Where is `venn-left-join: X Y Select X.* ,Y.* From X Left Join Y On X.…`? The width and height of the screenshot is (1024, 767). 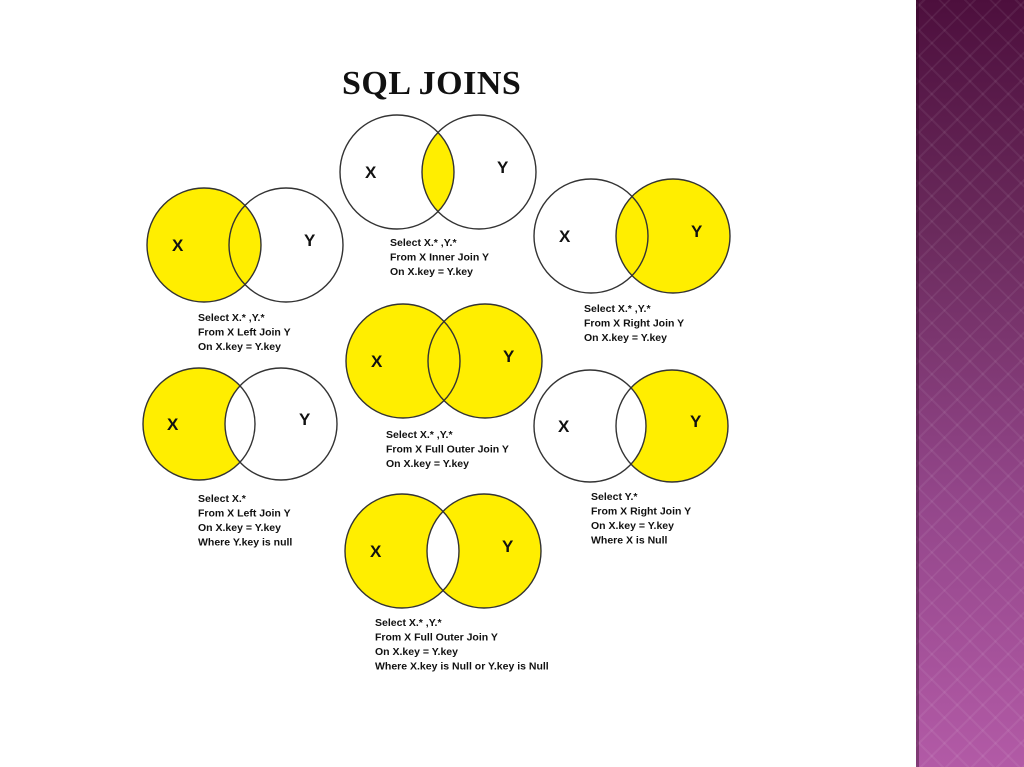
venn-left-join: X Y Select X.* ,Y.* From X Left Join Y On X.… is located at coordinates (245, 270).